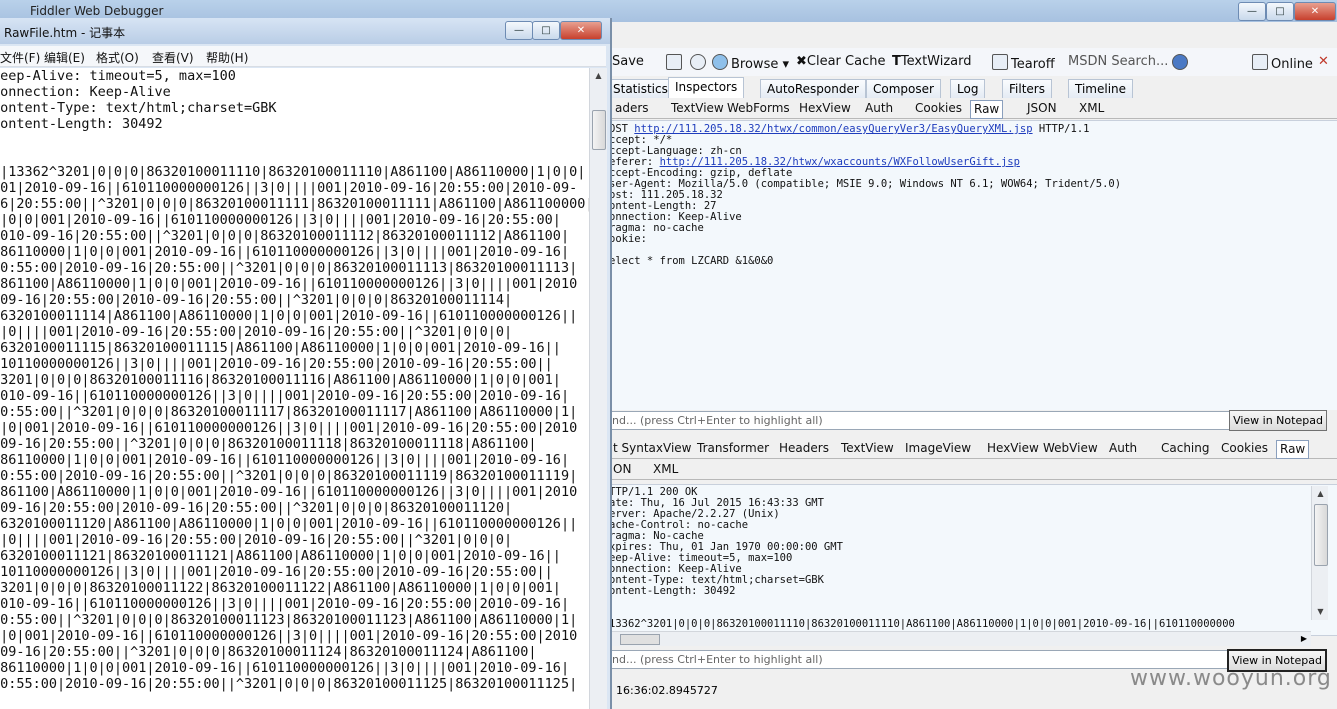 The width and height of the screenshot is (1337, 709). I want to click on resp-tab-headers: Headers, so click(804, 448).